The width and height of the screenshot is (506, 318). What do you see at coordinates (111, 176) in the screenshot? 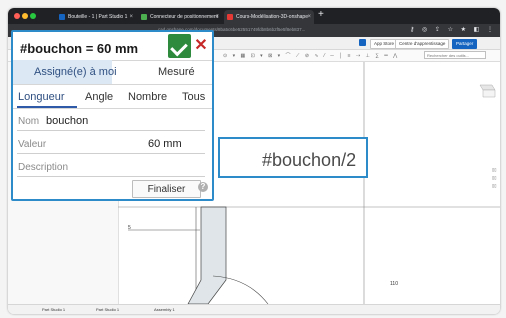
I see `description-field` at bounding box center [111, 176].